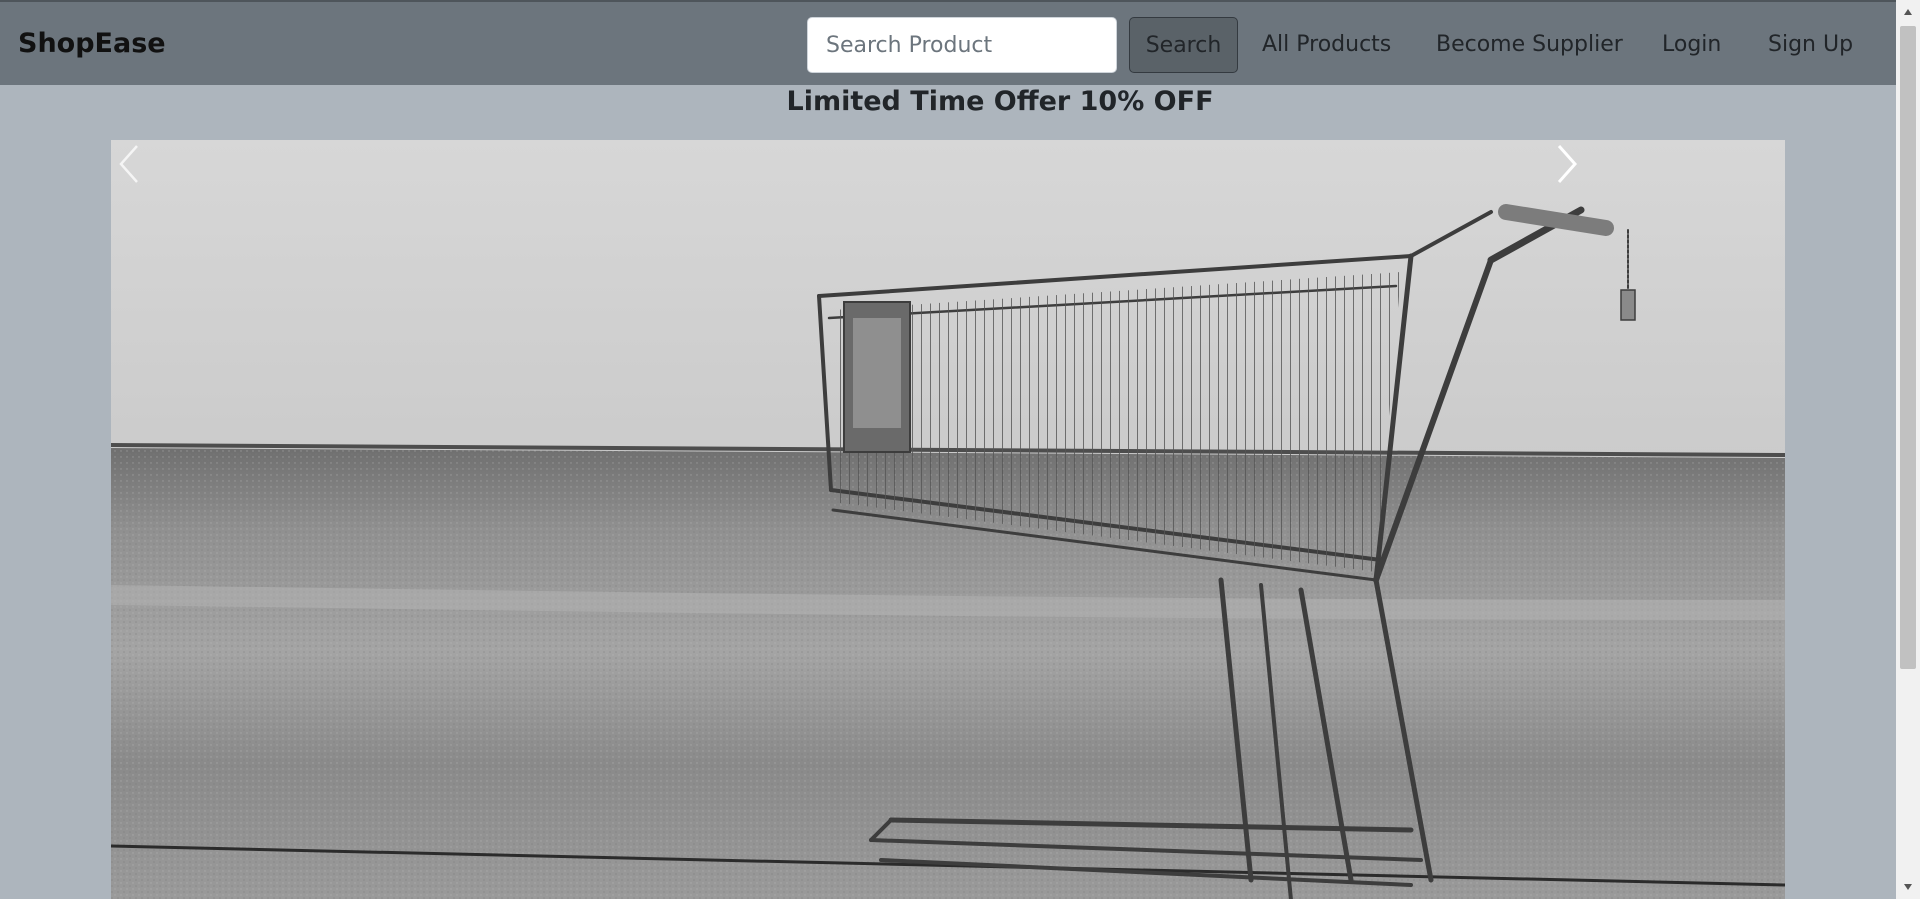 Image resolution: width=1920 pixels, height=899 pixels. I want to click on search-button: Search, so click(1183, 45).